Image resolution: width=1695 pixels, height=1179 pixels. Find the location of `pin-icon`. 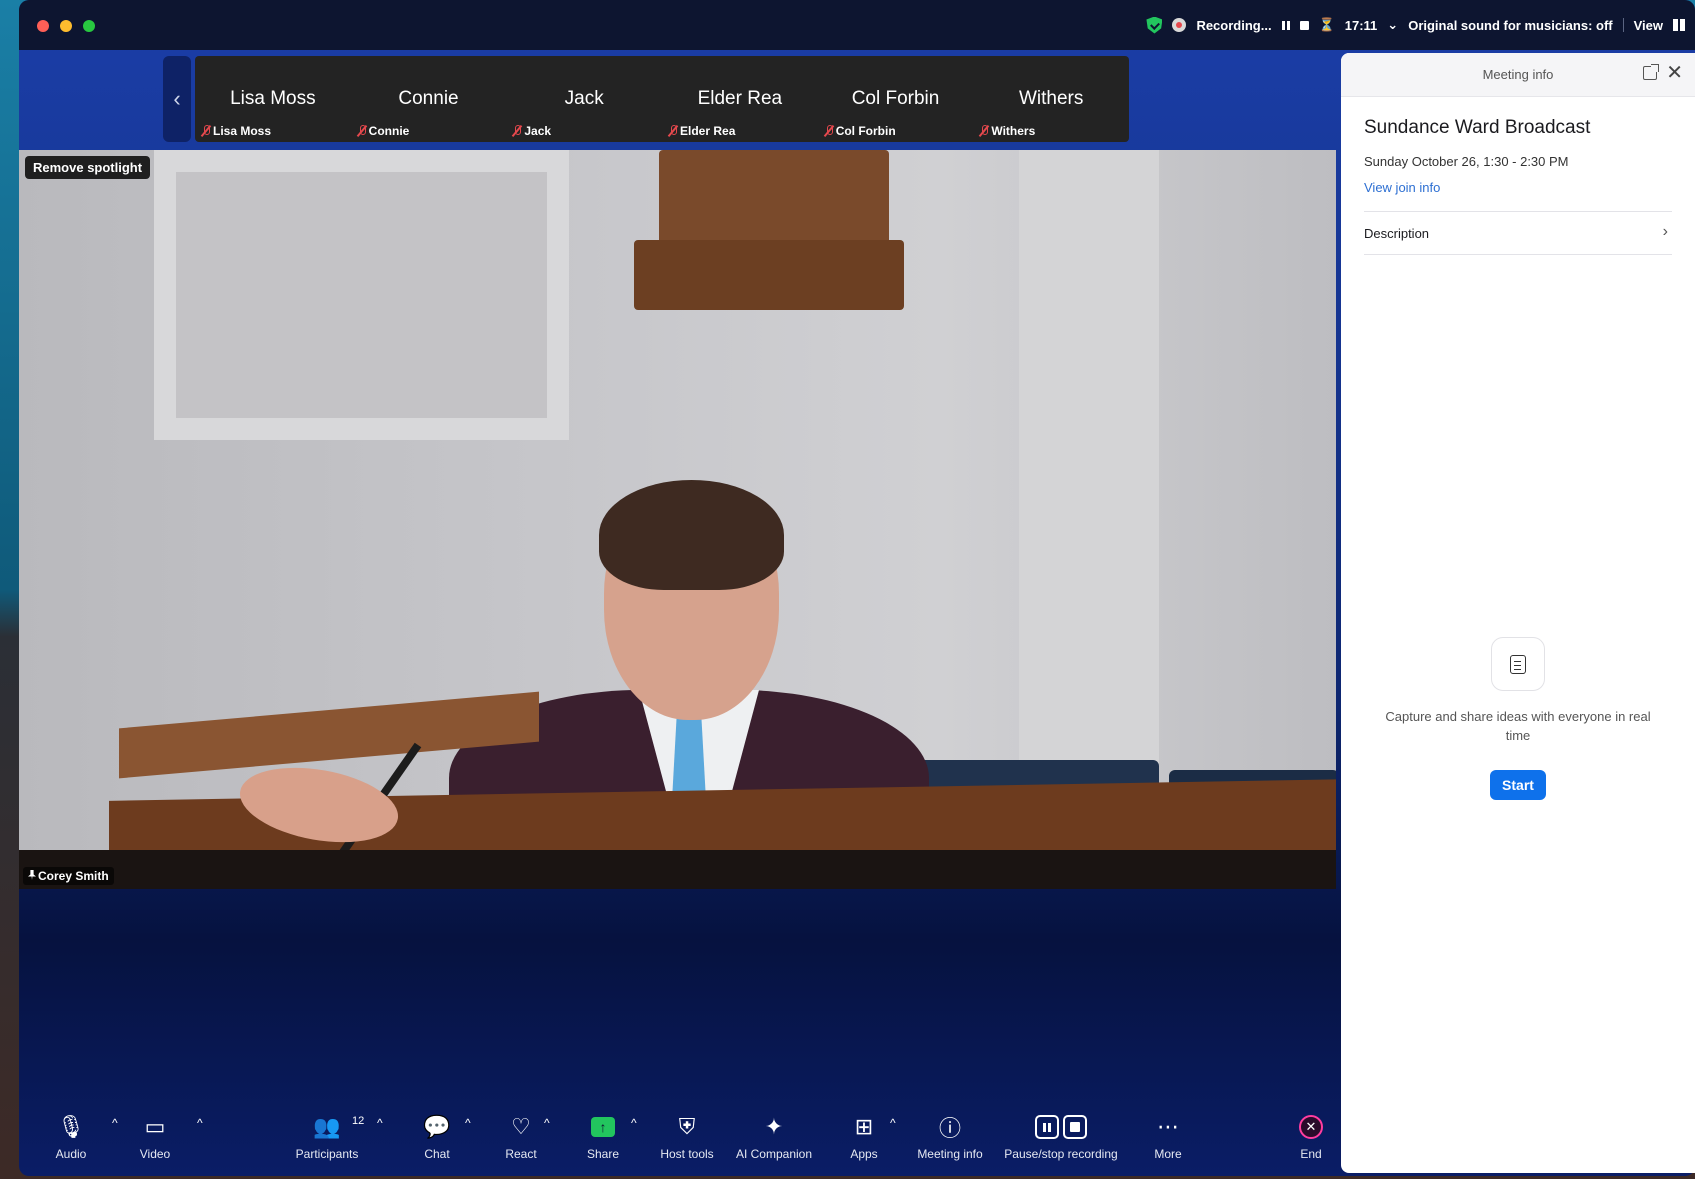

pin-icon is located at coordinates (32, 875).